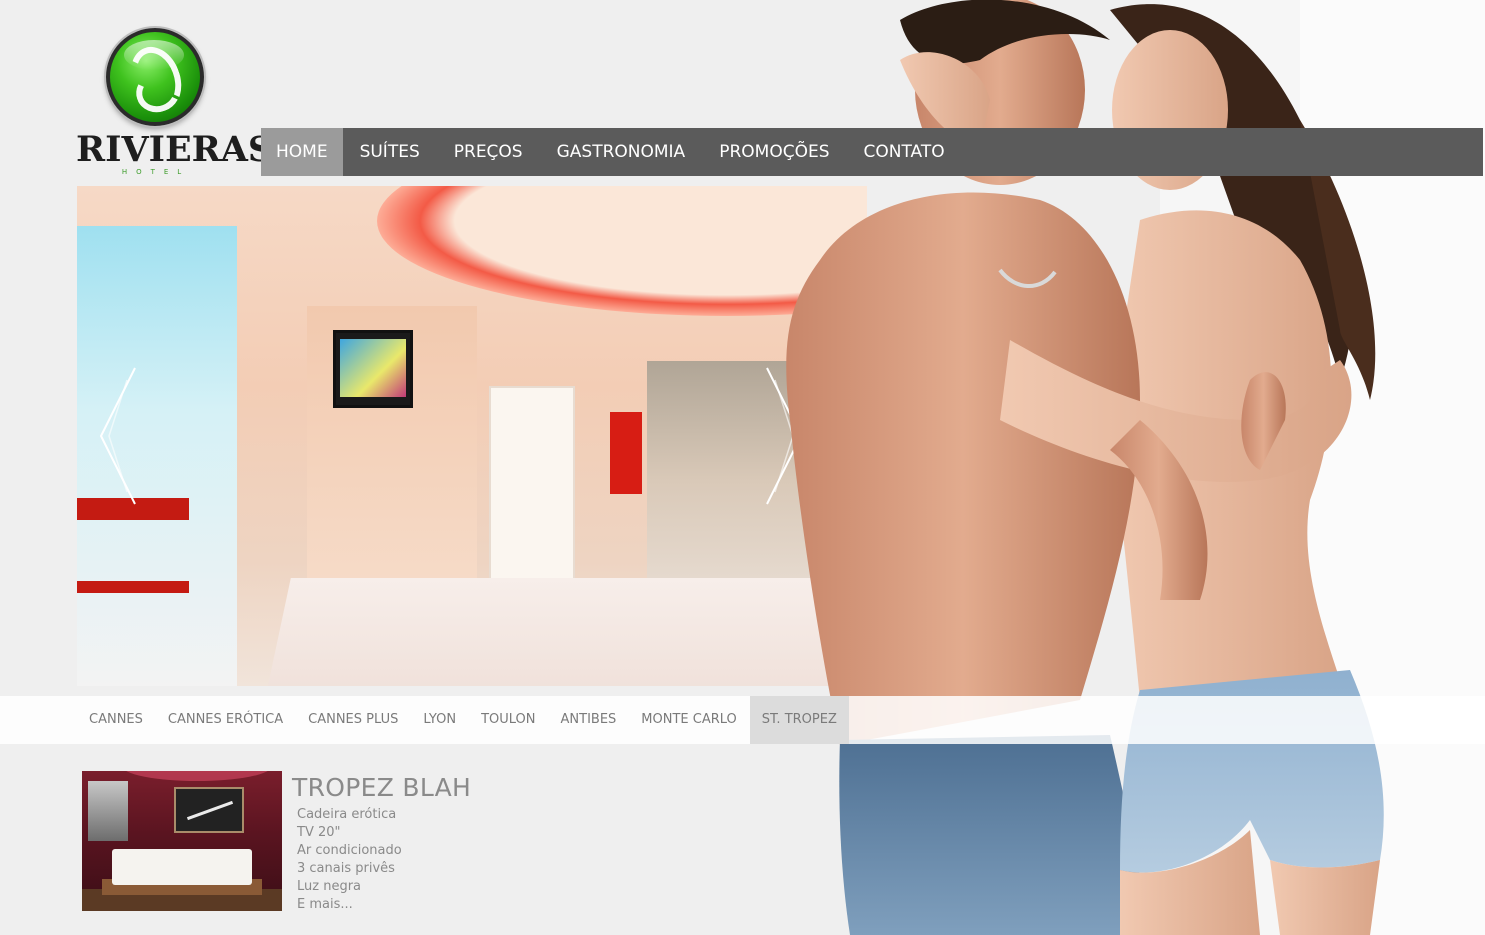 The width and height of the screenshot is (1485, 935). Describe the element at coordinates (390, 152) in the screenshot. I see `nav-suites: SUÍTES` at that location.